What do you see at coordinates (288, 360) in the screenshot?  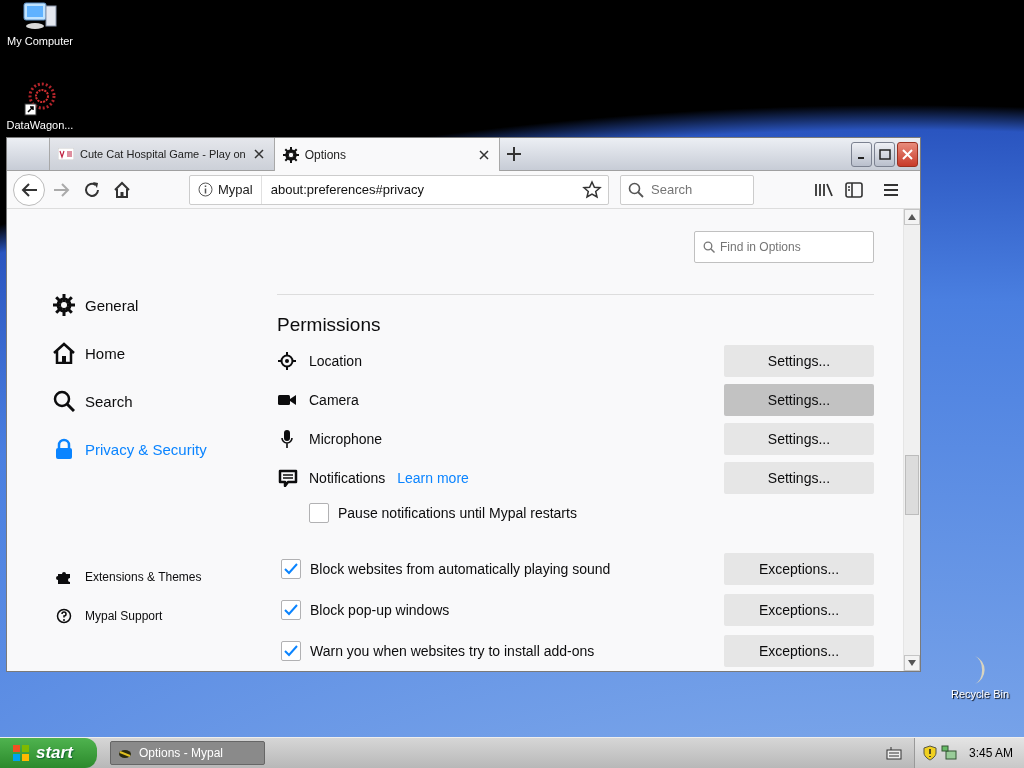 I see `location-icon` at bounding box center [288, 360].